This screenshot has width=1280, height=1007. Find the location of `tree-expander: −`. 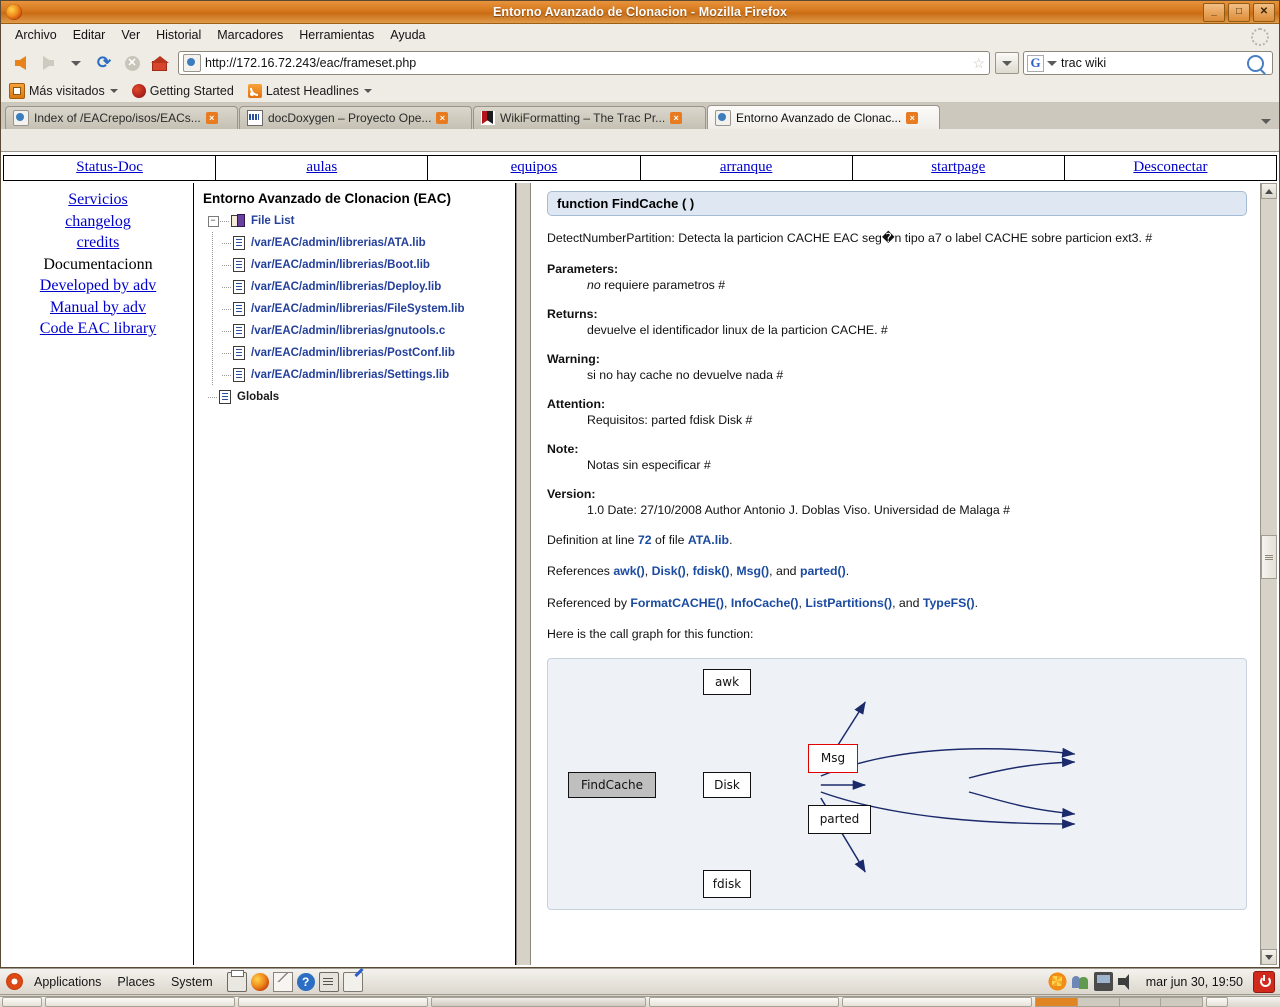

tree-expander: − is located at coordinates (213, 221).